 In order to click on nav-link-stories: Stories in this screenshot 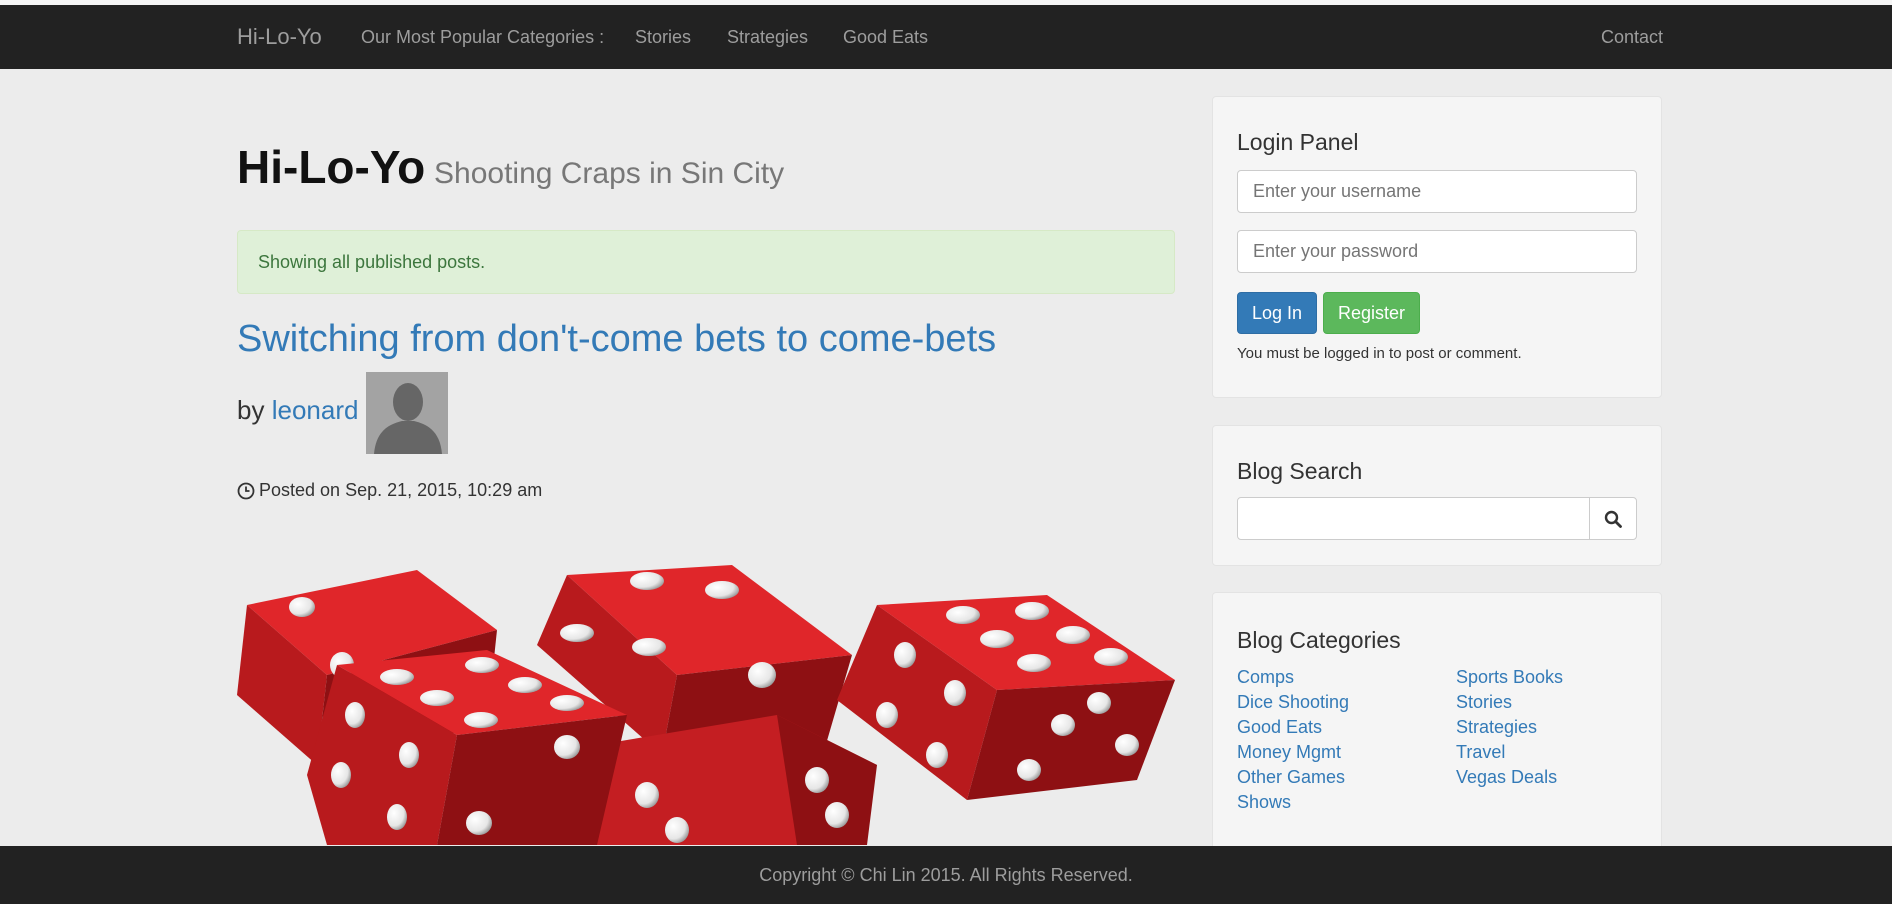, I will do `click(663, 37)`.